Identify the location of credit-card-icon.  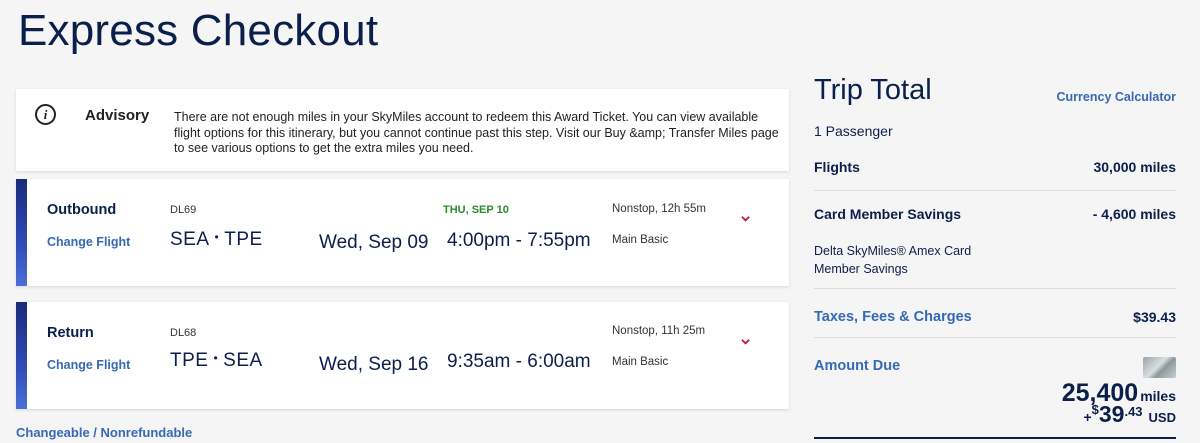
(1159, 367).